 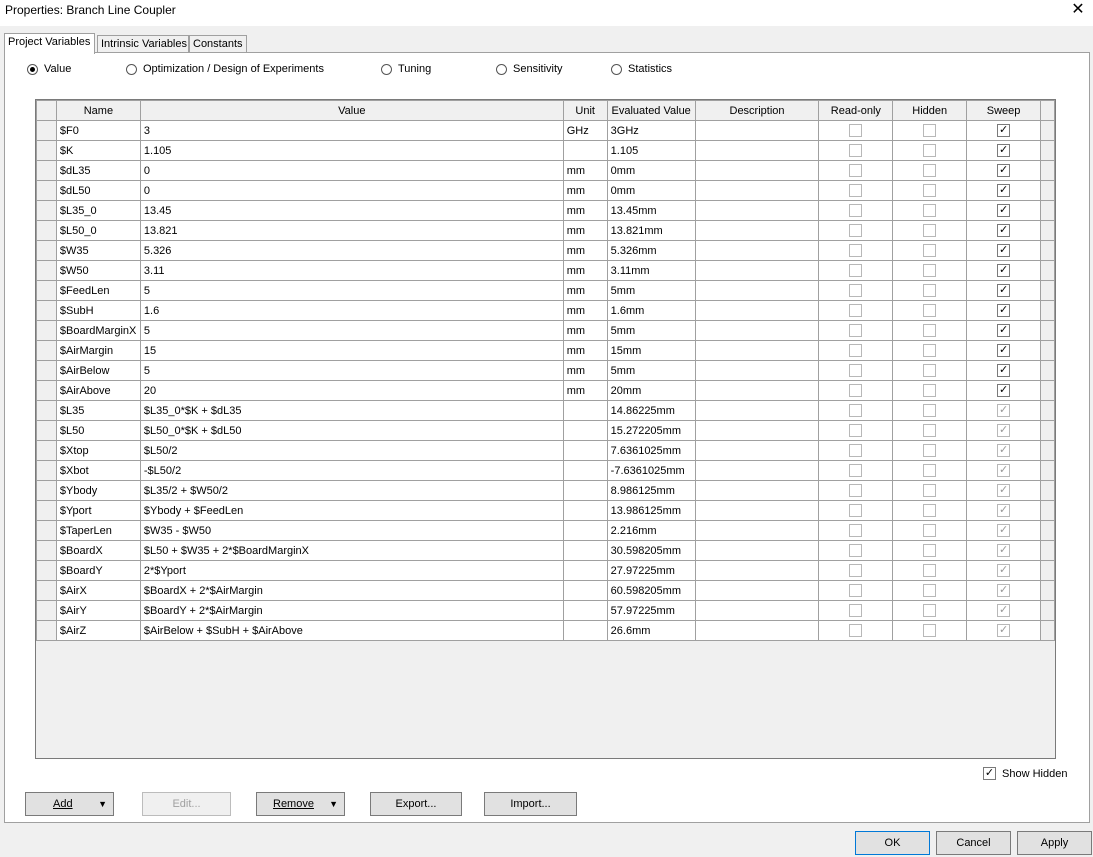 What do you see at coordinates (351, 510) in the screenshot?
I see `cell-value: $Ybody + $FeedLen` at bounding box center [351, 510].